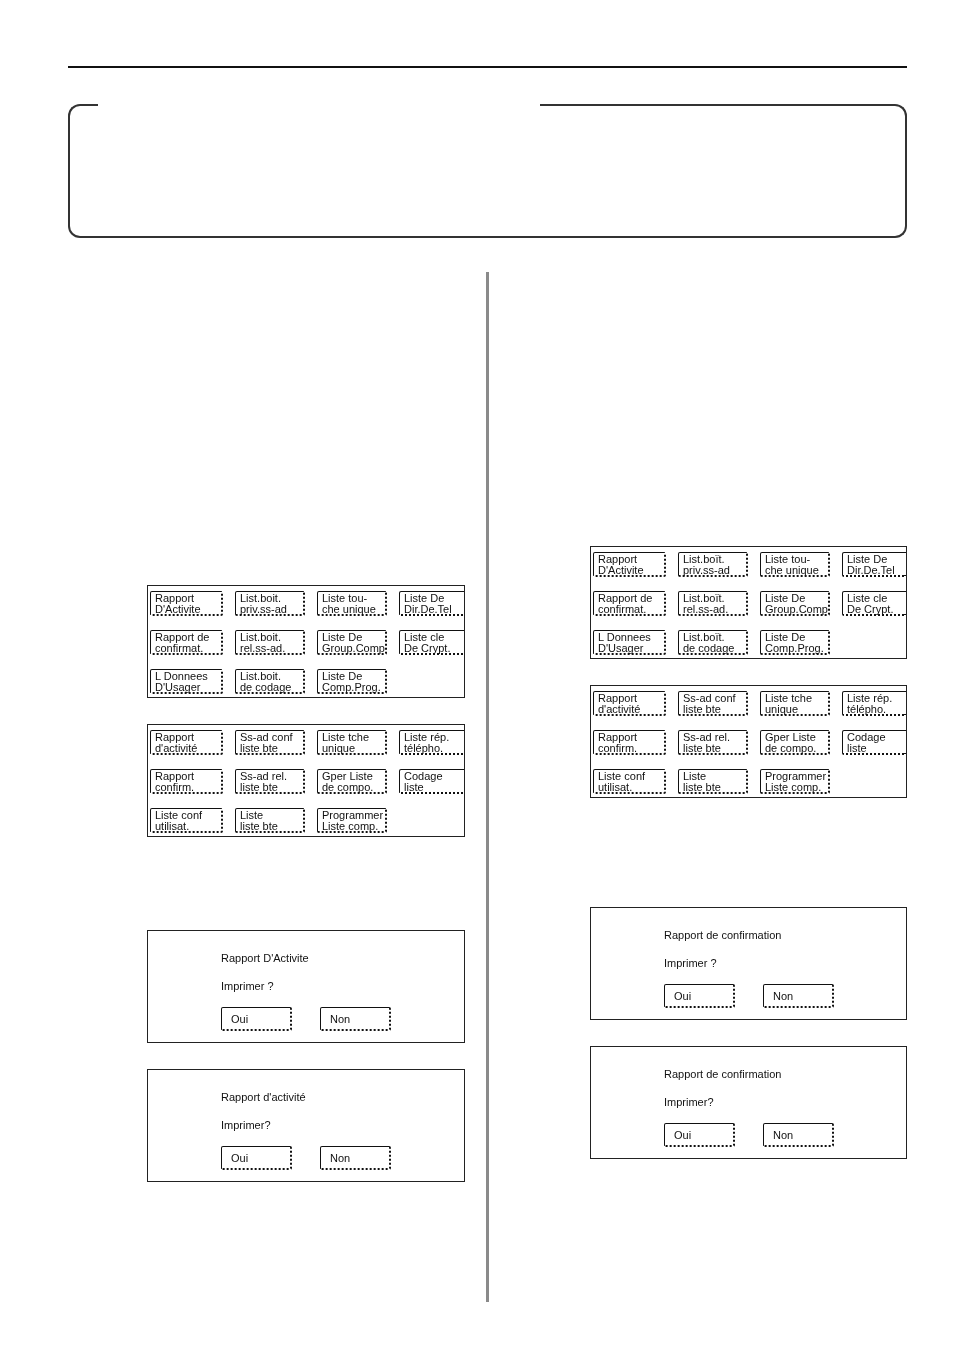 This screenshot has width=954, height=1348. I want to click on menu-button: List.boit. rel.ss-ad., so click(270, 642).